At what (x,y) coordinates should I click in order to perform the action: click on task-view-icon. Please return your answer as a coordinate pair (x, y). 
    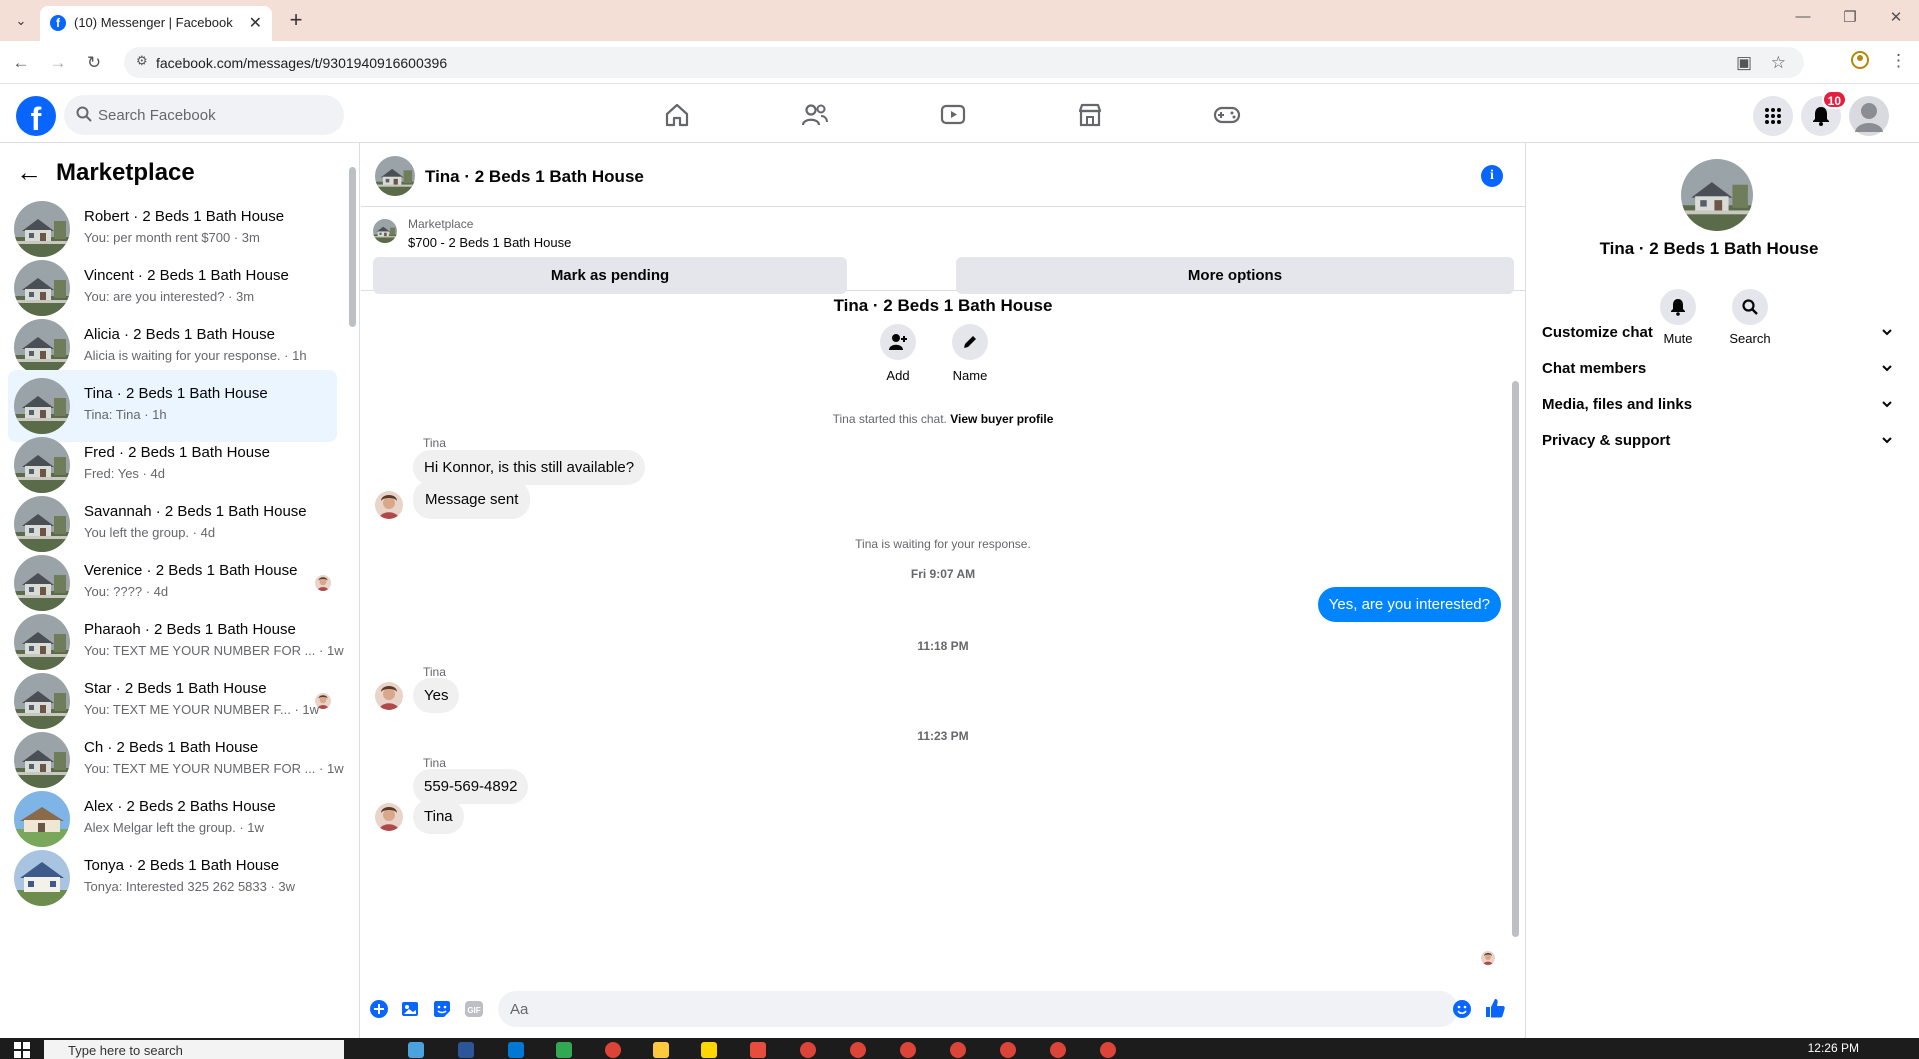
    Looking at the image, I should click on (416, 1050).